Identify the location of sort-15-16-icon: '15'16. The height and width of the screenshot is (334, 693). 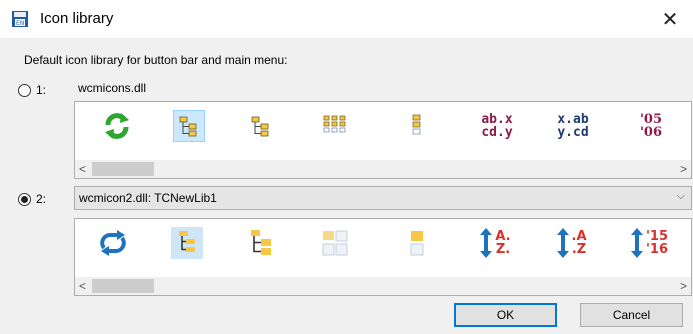
(649, 243).